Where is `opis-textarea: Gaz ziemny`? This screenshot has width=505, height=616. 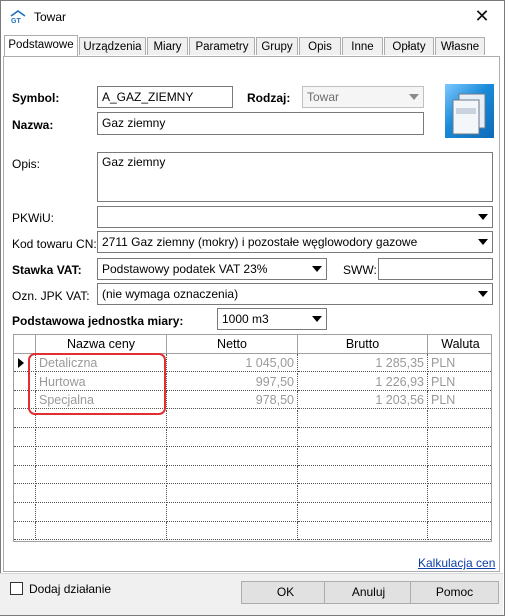 opis-textarea: Gaz ziemny is located at coordinates (295, 177).